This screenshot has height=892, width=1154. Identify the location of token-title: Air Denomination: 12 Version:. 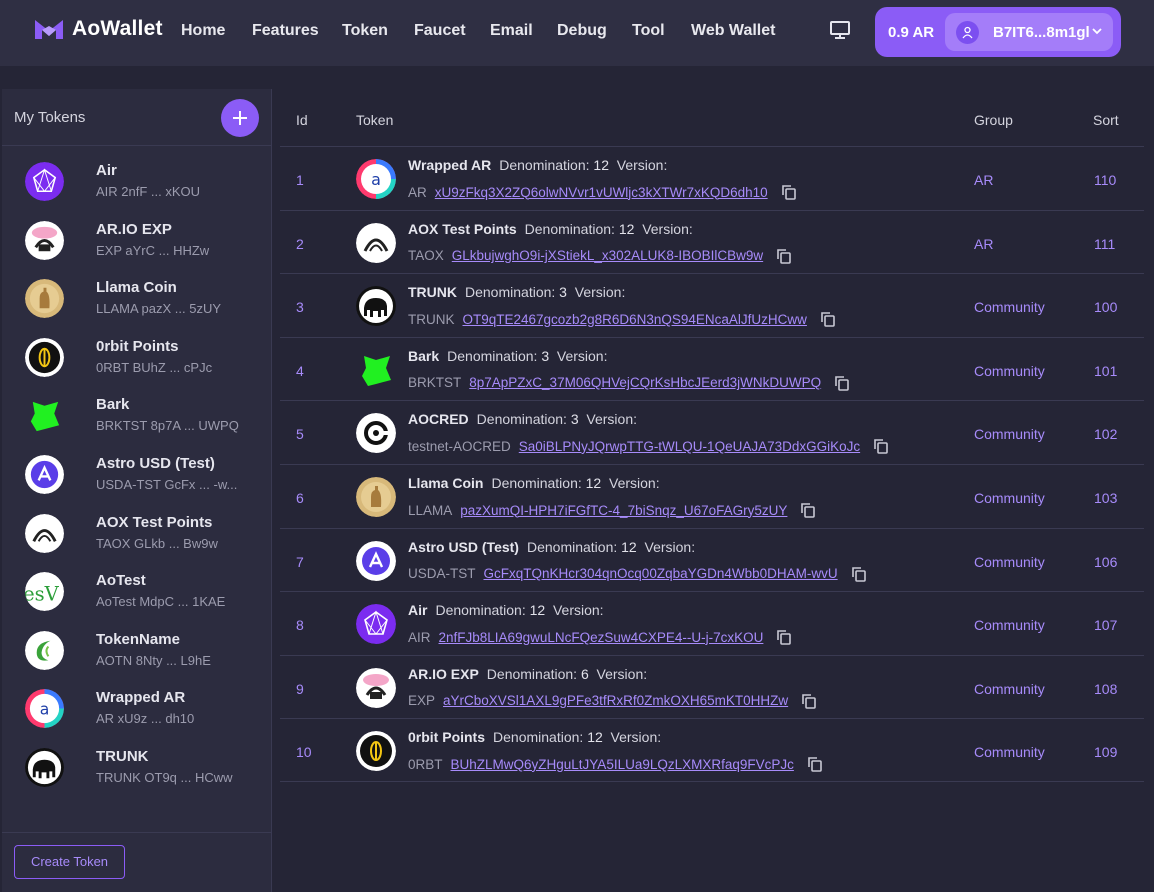
(506, 610).